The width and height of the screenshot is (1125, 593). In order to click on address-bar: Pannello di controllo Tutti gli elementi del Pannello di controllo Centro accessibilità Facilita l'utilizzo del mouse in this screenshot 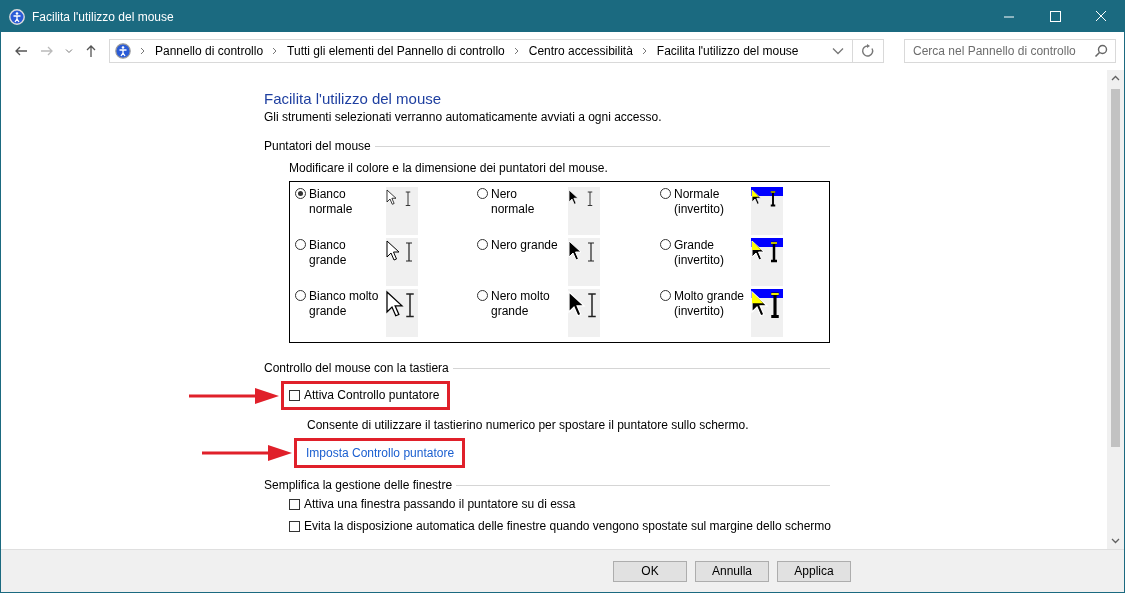, I will do `click(481, 51)`.